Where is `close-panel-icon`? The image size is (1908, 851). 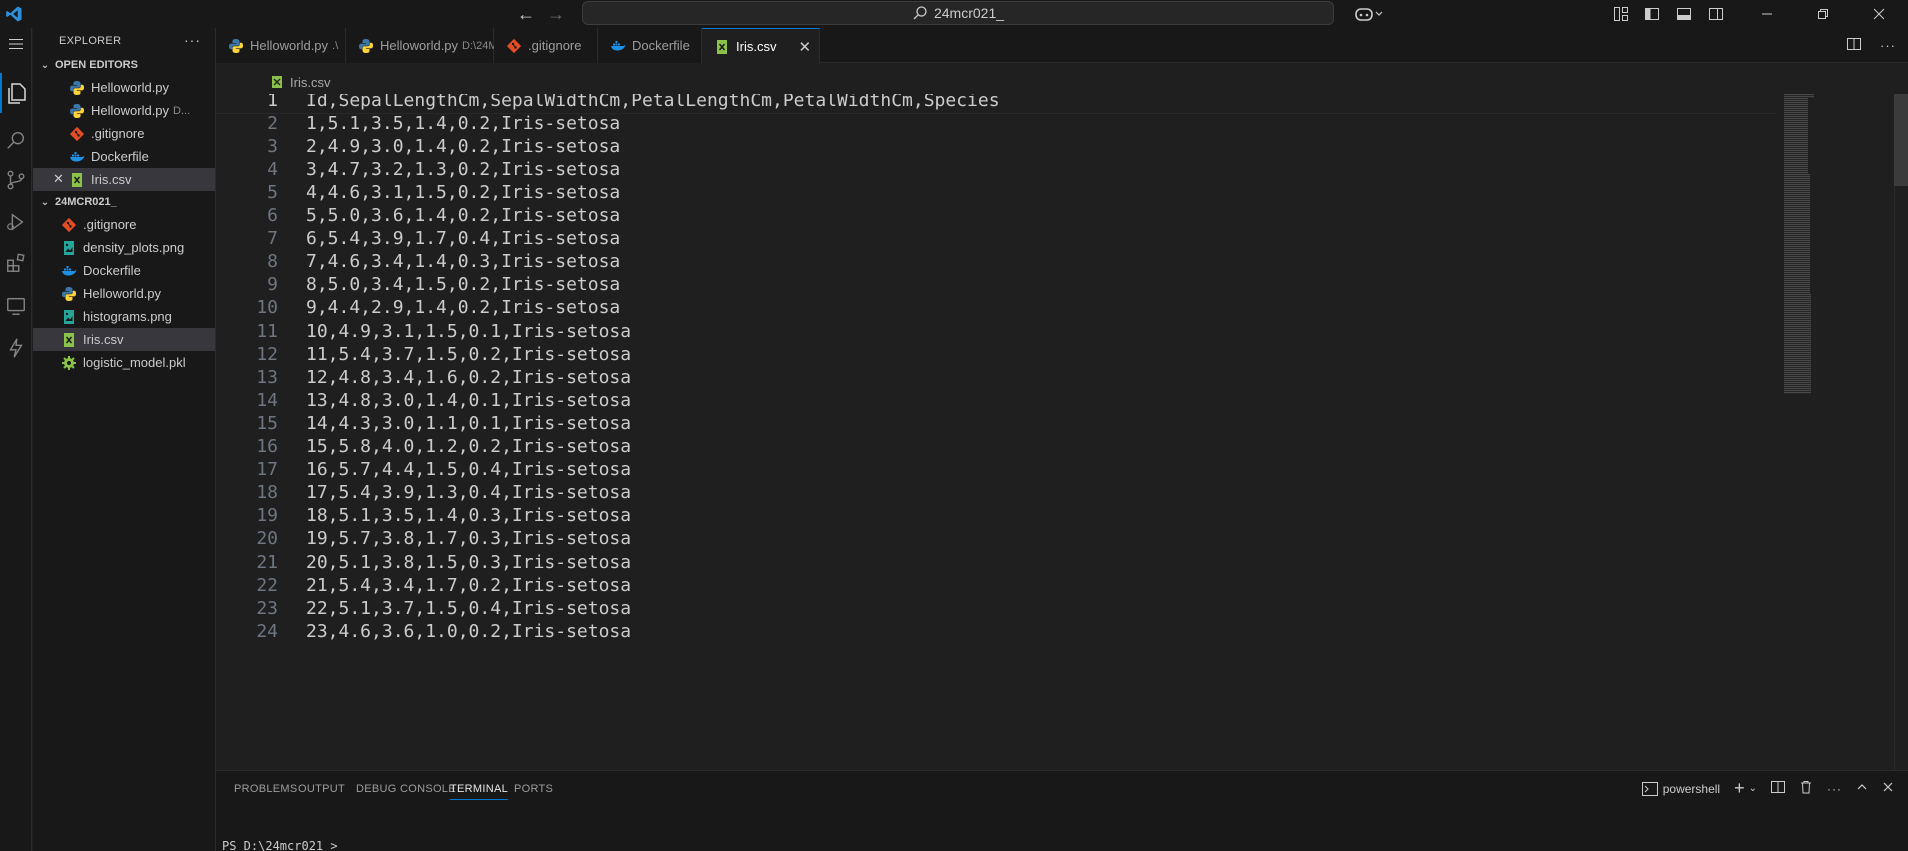
close-panel-icon is located at coordinates (1888, 788).